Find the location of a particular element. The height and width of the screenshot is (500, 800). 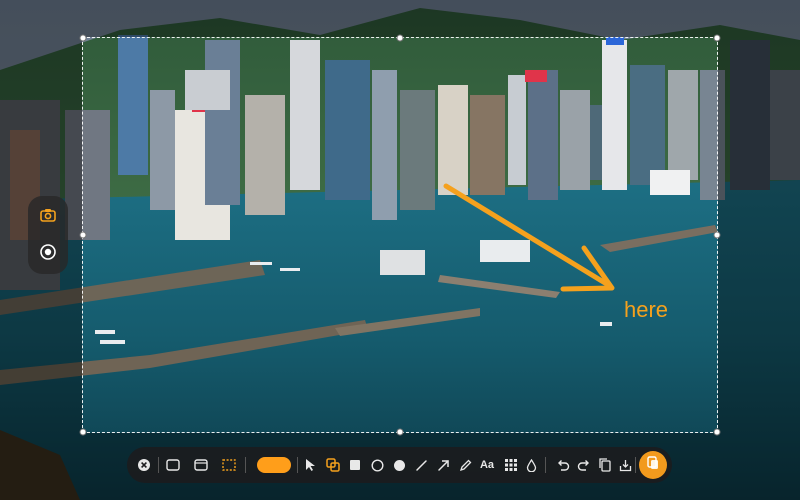

pointer-icon is located at coordinates (311, 465).